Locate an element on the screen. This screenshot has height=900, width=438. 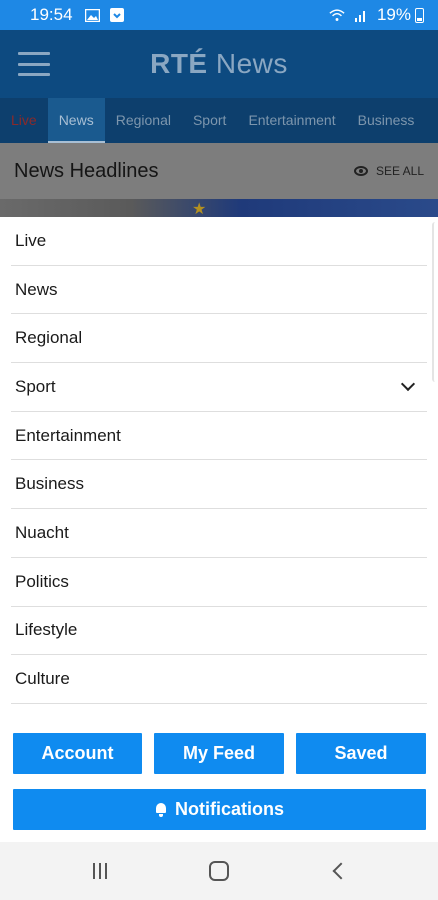
status-bar: 19:54 19% is located at coordinates (219, 15).